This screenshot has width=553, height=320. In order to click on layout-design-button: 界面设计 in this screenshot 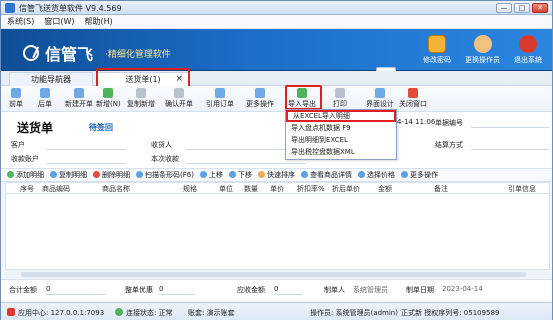, I will do `click(380, 98)`.